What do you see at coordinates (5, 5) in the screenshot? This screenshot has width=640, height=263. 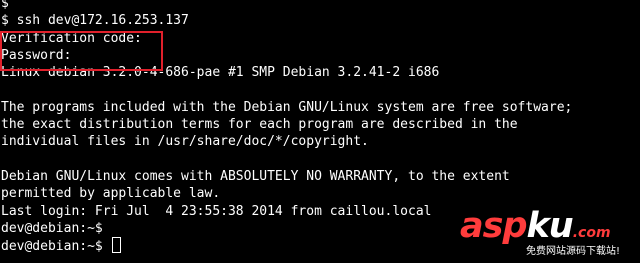 I see `terminal-line: $` at bounding box center [5, 5].